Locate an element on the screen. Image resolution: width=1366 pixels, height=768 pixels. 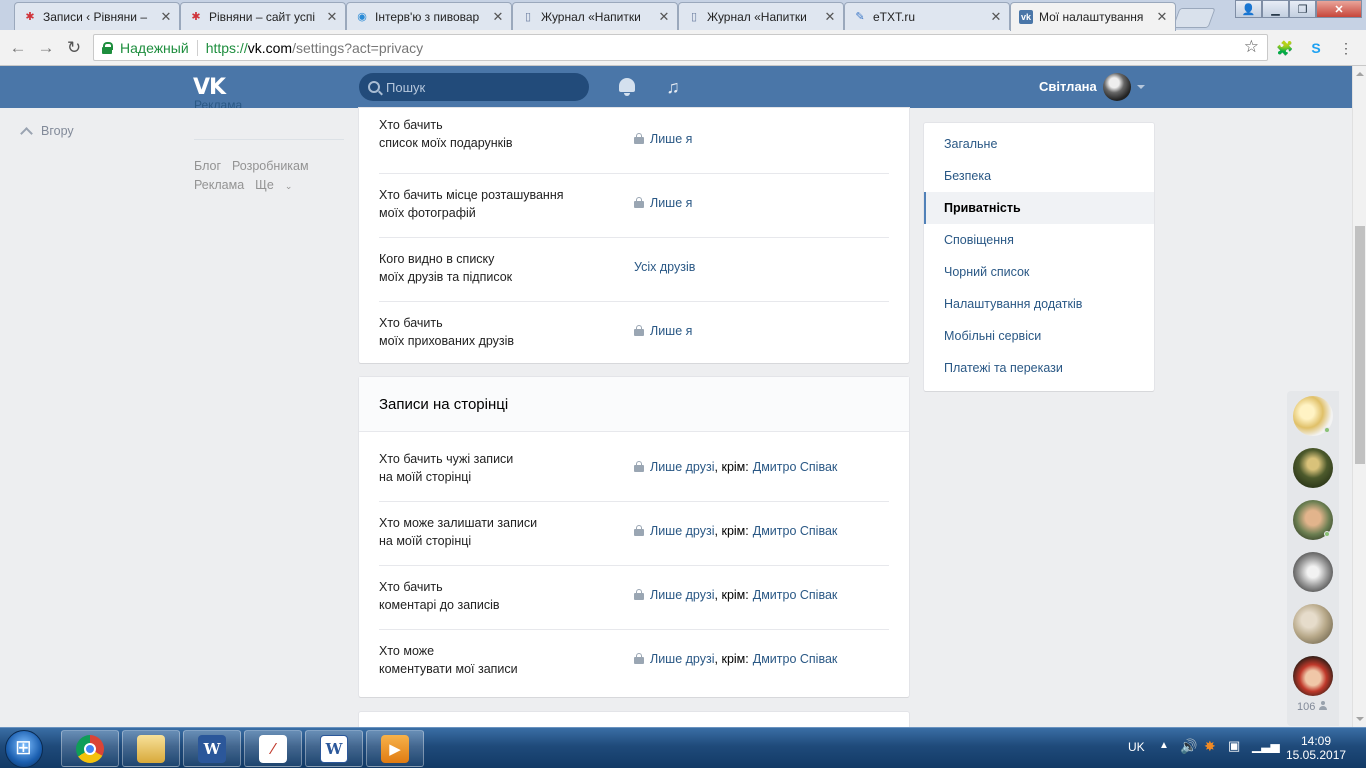
nav-item-blacklist: Чорний список is located at coordinates (1039, 272).